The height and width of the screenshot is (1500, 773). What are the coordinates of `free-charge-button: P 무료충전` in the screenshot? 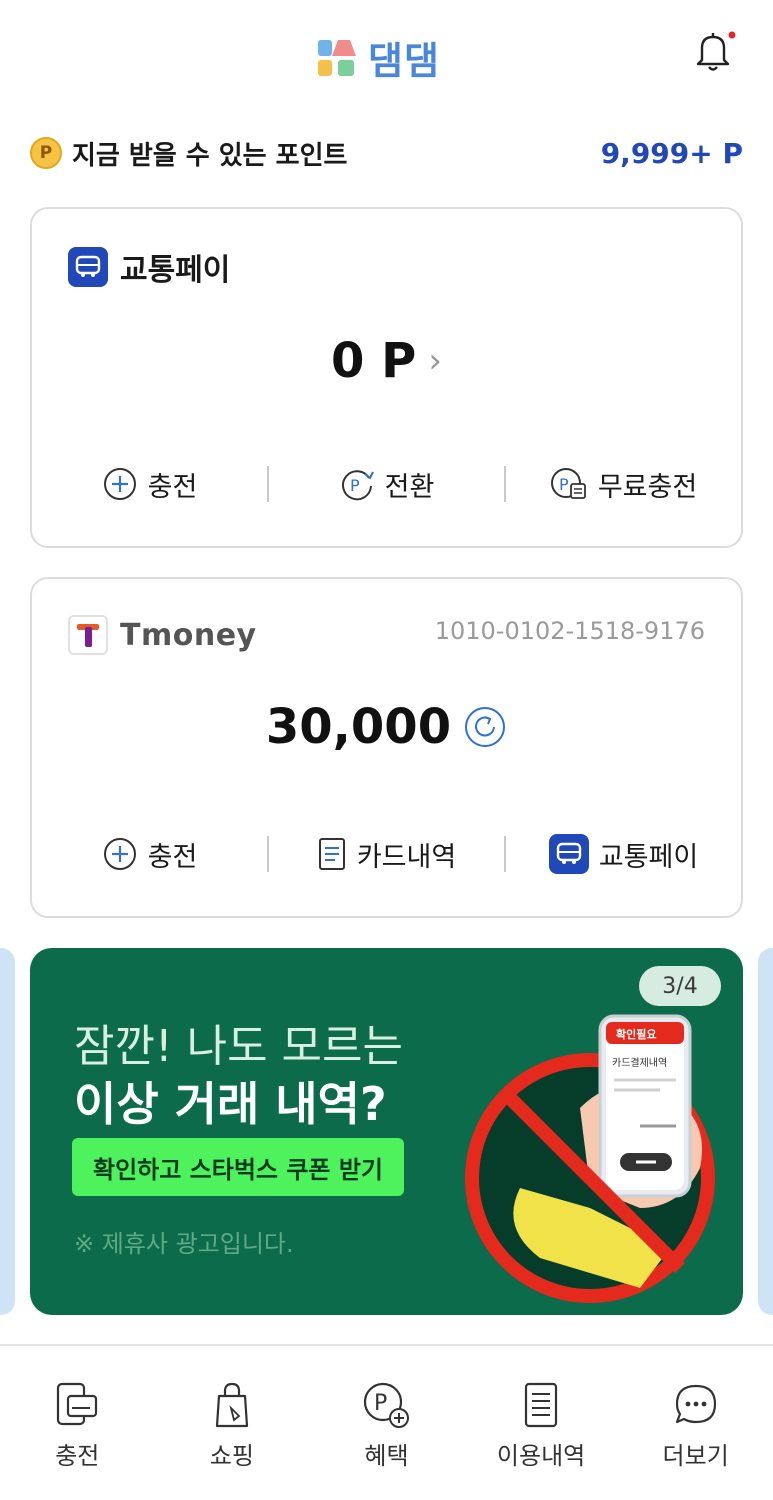 It's located at (623, 484).